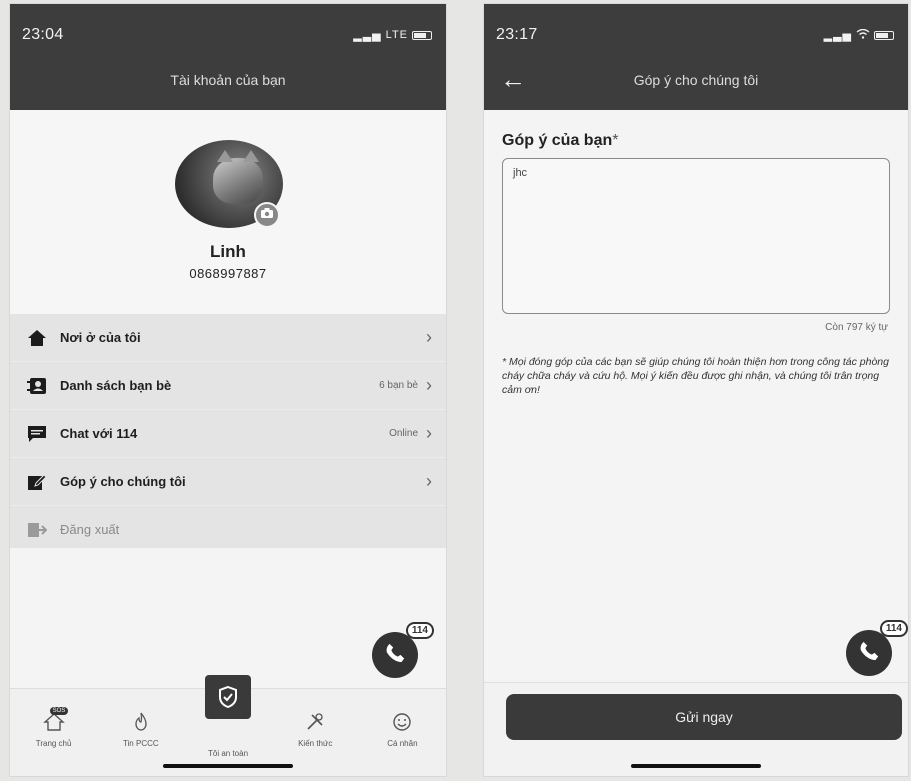 This screenshot has width=911, height=781. What do you see at coordinates (37, 482) in the screenshot?
I see `edit-icon` at bounding box center [37, 482].